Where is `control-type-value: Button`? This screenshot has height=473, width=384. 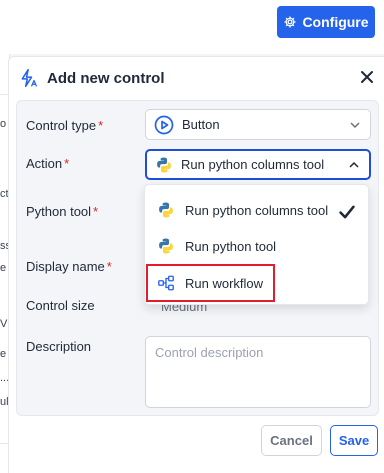 control-type-value: Button is located at coordinates (201, 124).